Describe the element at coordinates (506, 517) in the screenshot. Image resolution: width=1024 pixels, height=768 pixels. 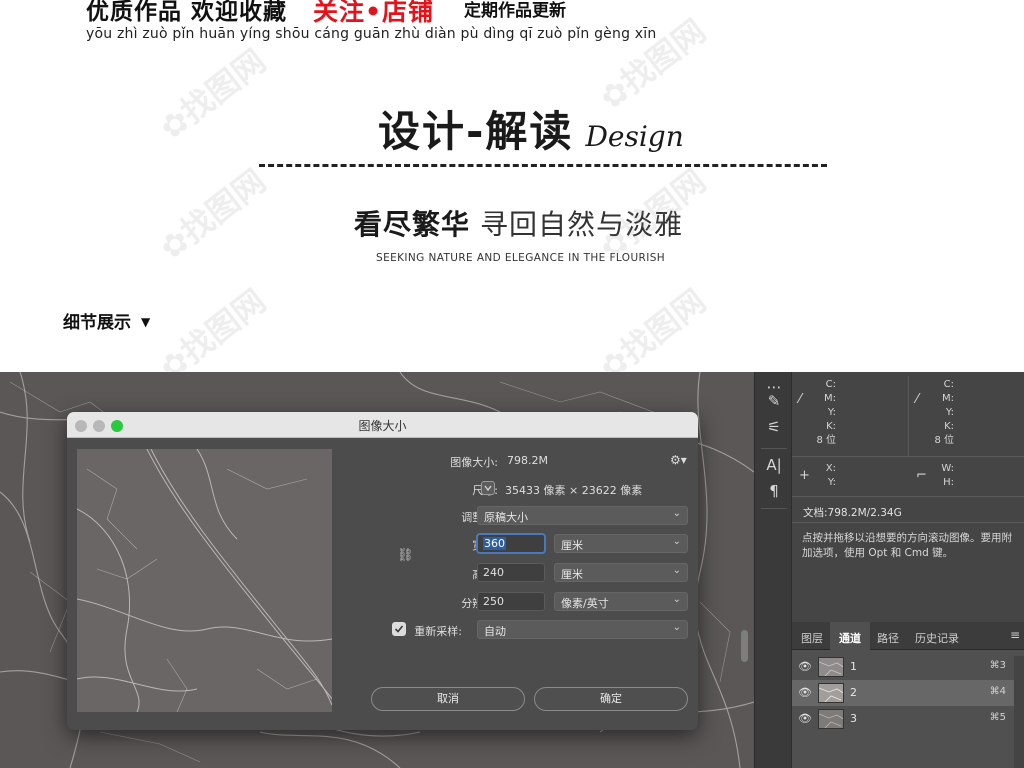
I see `fit-to-value: 原稿大小` at that location.